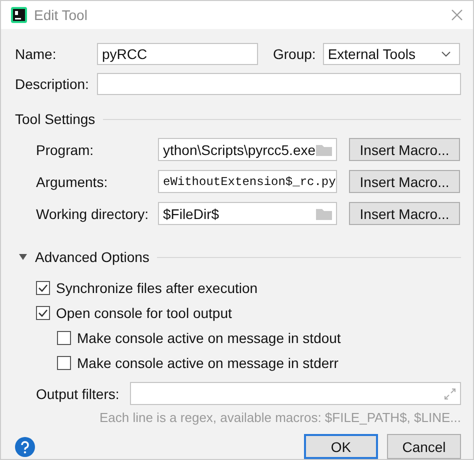  Describe the element at coordinates (247, 181) in the screenshot. I see `path-field: eWithoutExtension$_rc.py` at that location.